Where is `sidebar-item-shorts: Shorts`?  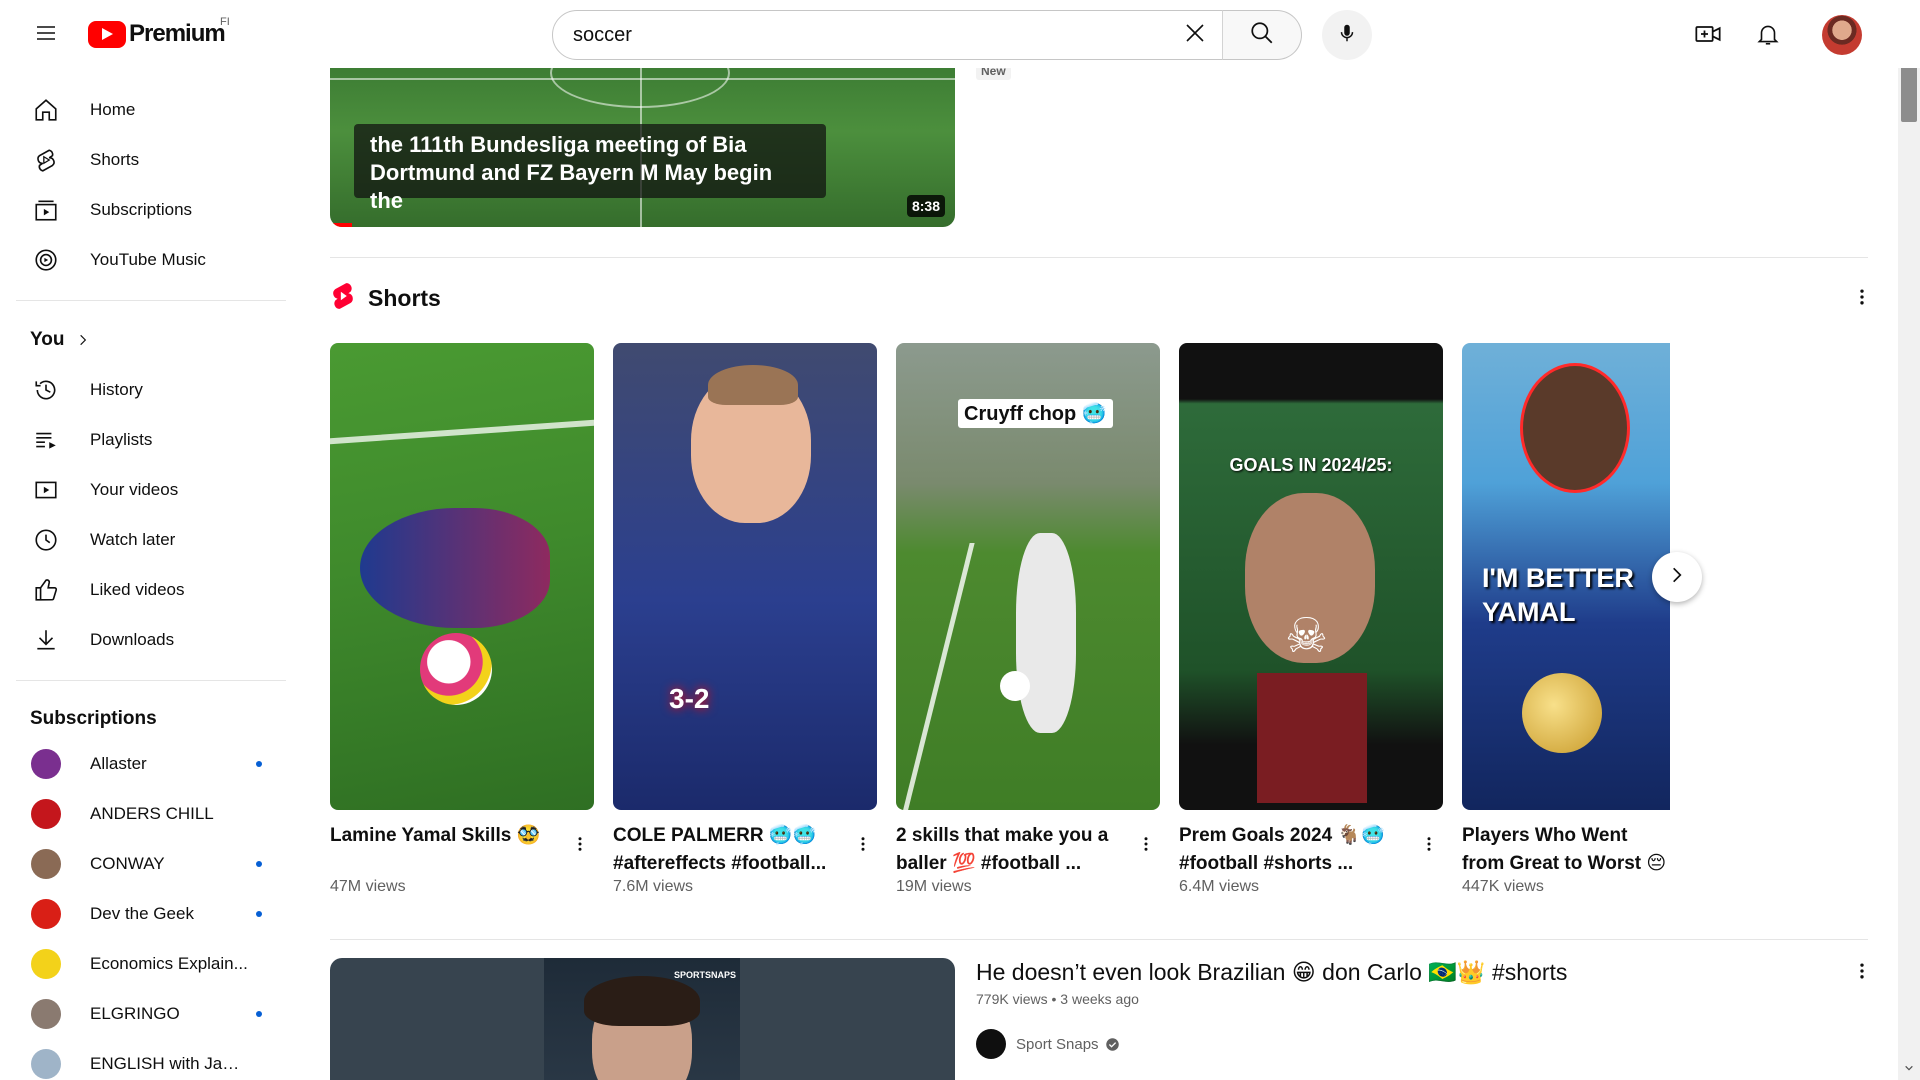
sidebar-item-shorts: Shorts is located at coordinates (148, 160).